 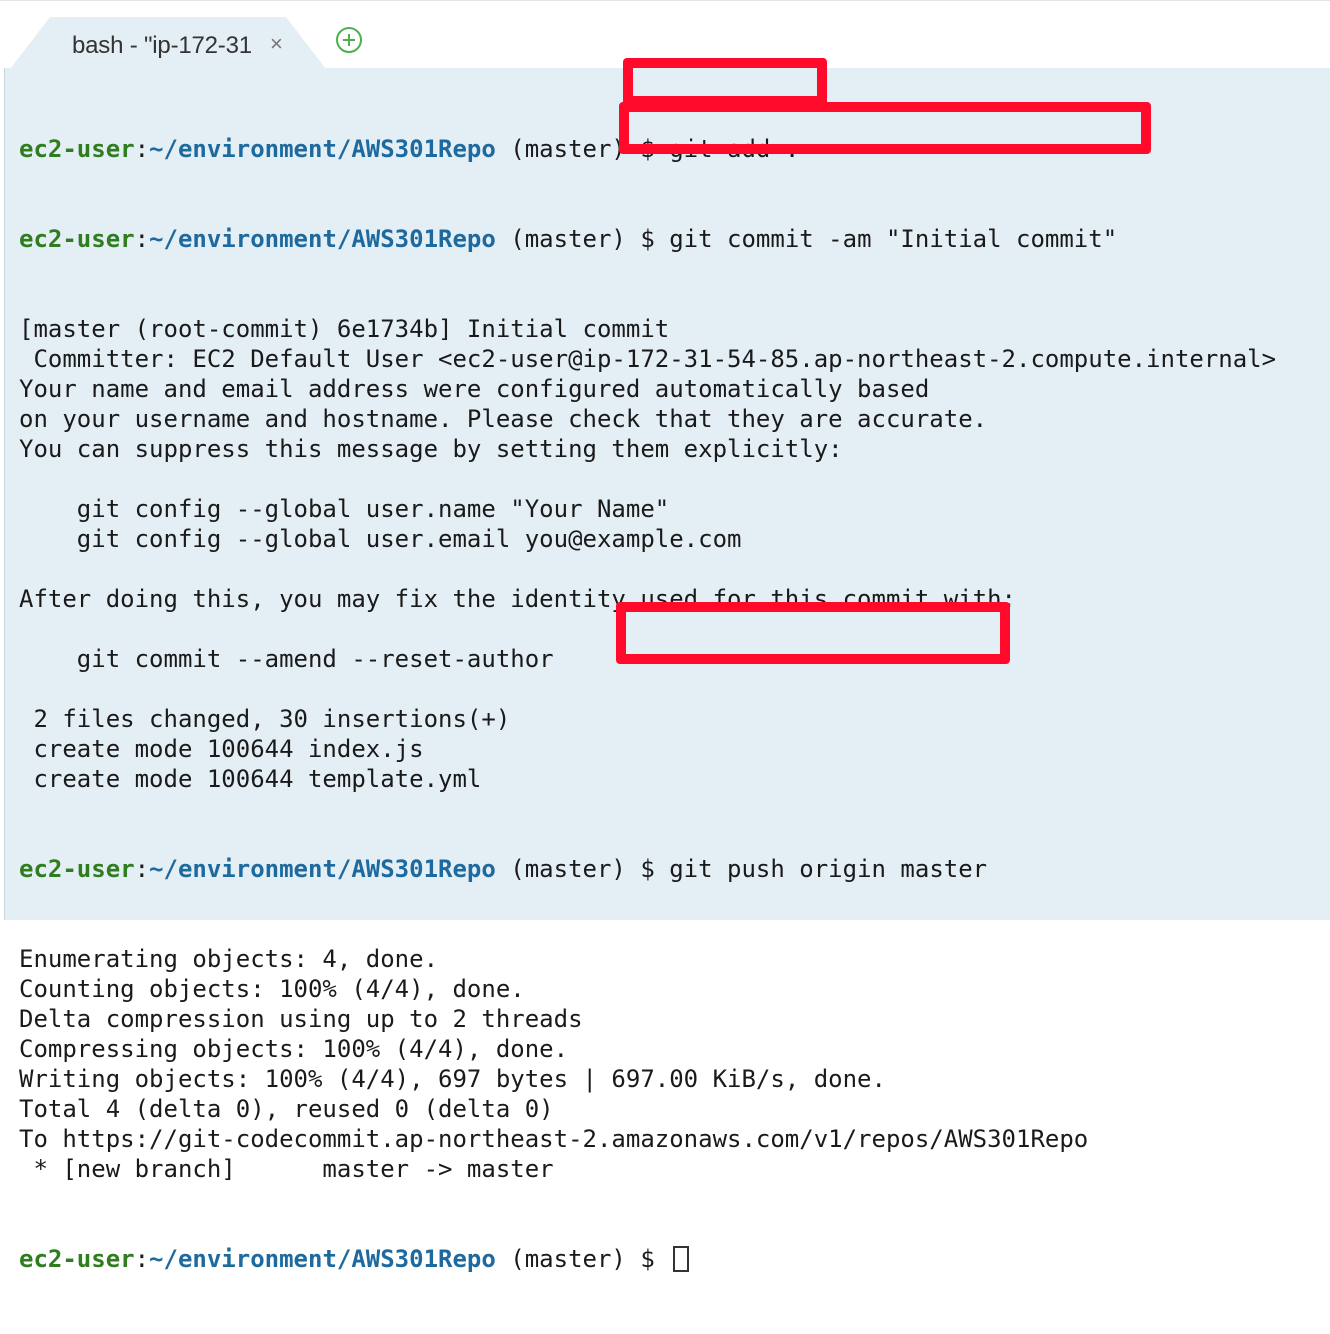 What do you see at coordinates (229, 959) in the screenshot?
I see `output-line: Enumerating objects: 4, done.` at bounding box center [229, 959].